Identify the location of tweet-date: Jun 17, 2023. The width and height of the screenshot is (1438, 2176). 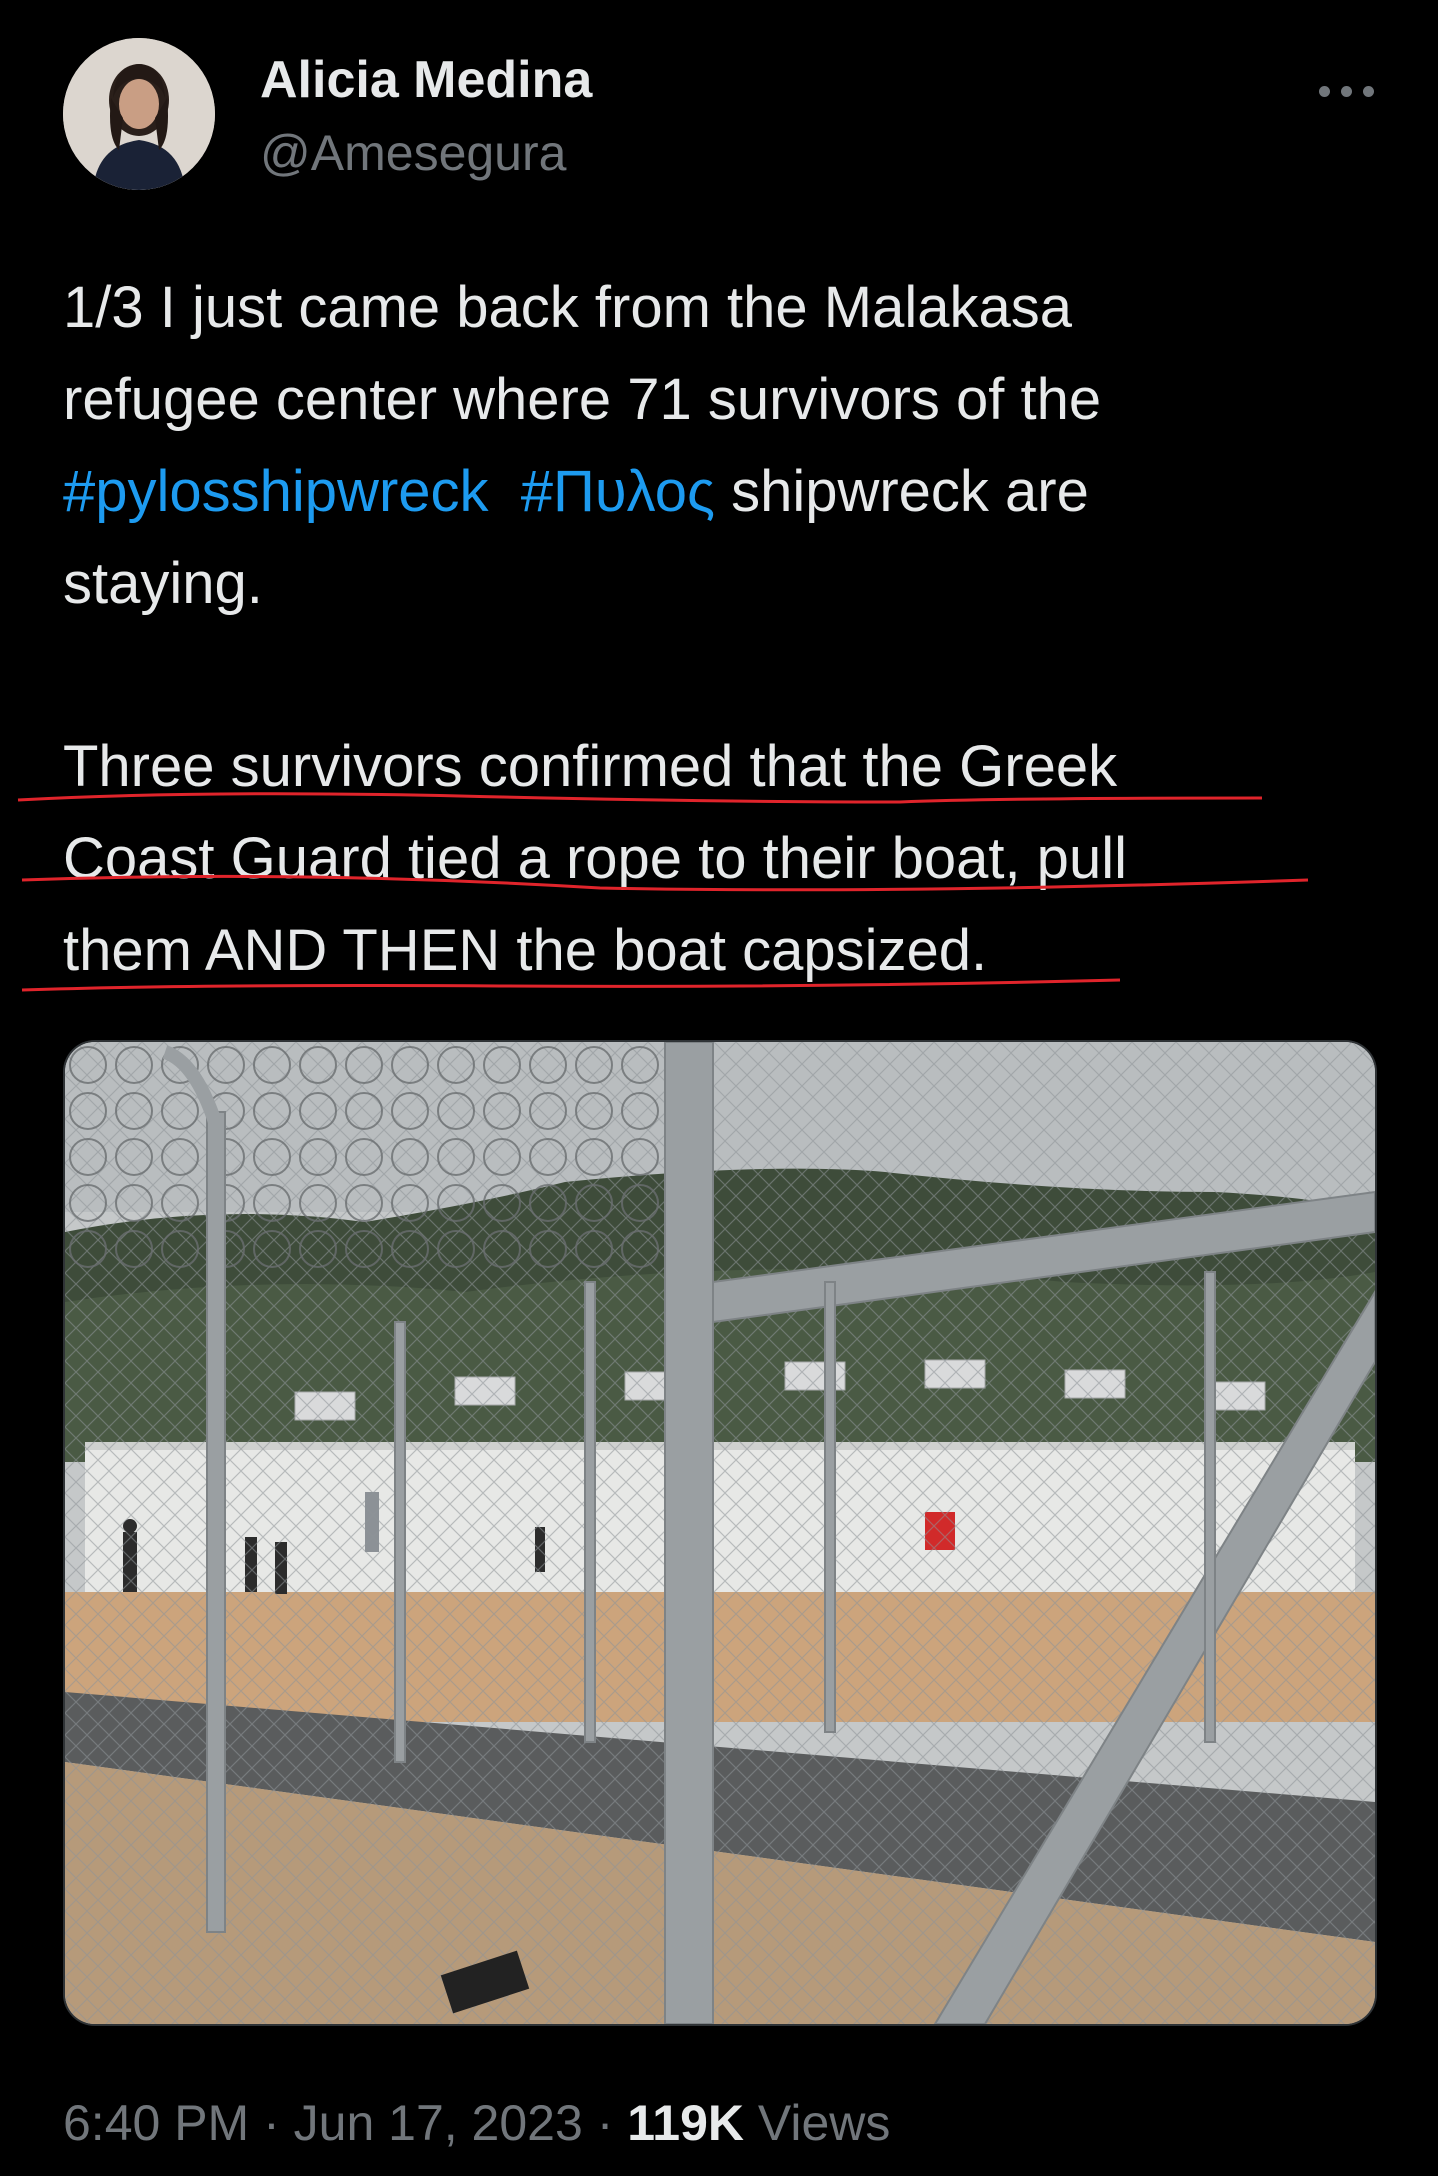
(438, 2123).